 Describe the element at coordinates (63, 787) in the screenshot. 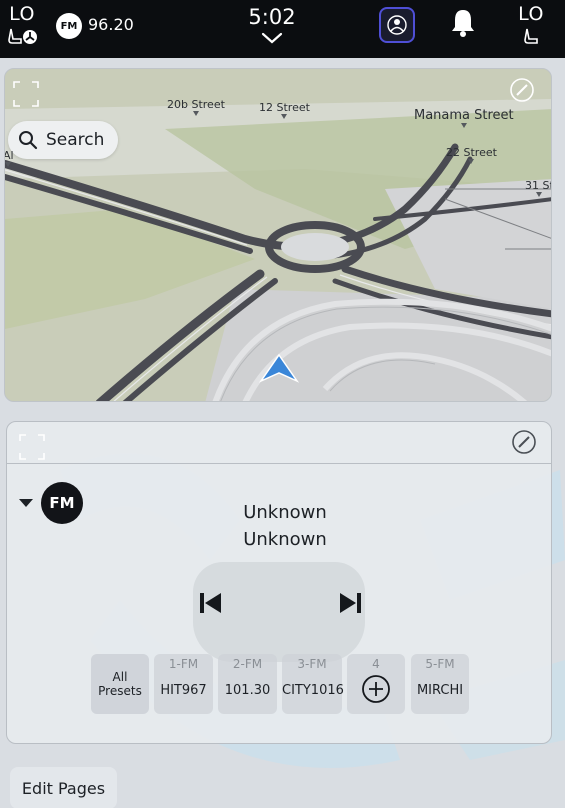

I see `edit-pages-button: Edit Pages` at that location.